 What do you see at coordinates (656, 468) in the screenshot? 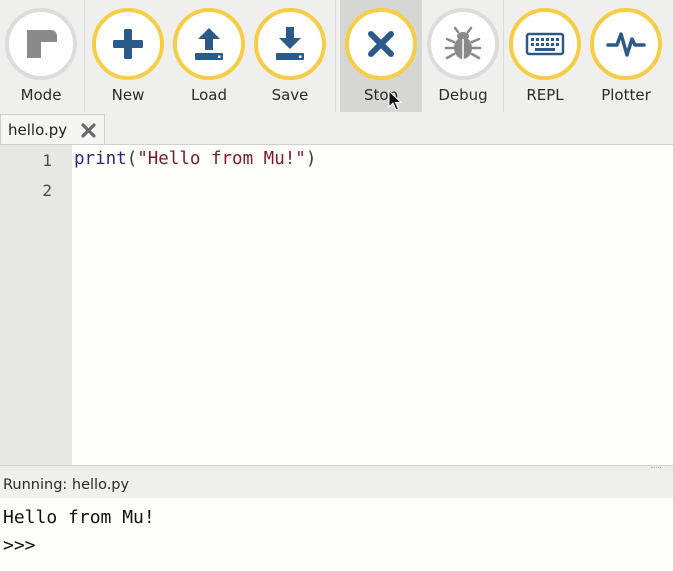
I see `splitter-grip-icon` at bounding box center [656, 468].